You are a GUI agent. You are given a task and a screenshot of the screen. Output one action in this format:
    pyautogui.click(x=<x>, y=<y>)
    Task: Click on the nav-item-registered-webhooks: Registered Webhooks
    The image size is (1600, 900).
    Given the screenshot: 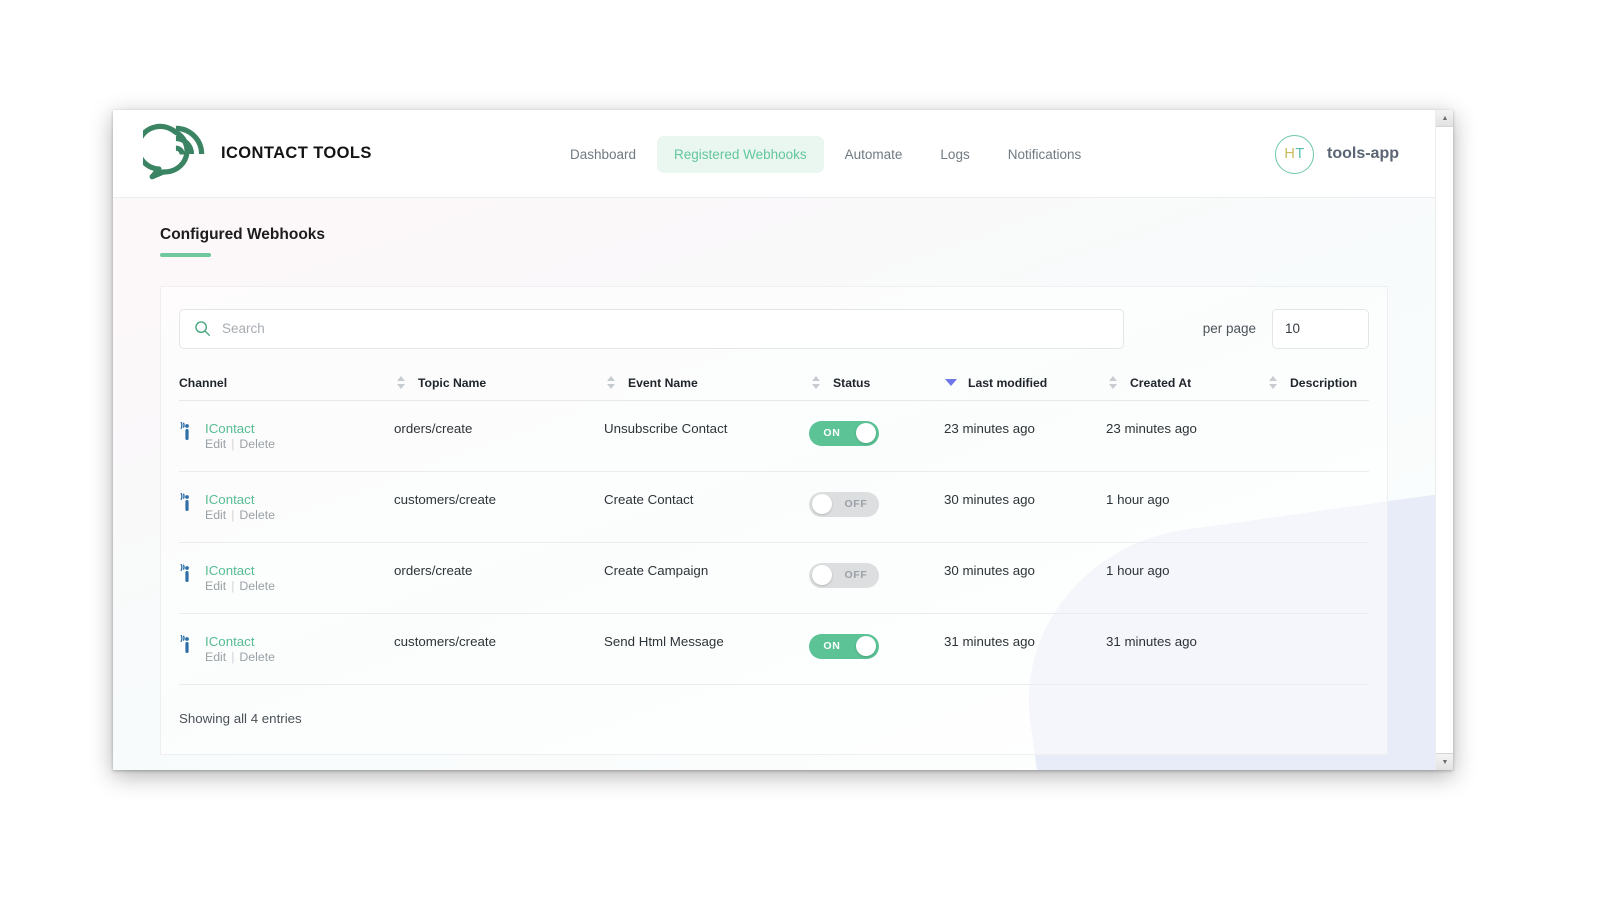 What is the action you would take?
    pyautogui.click(x=740, y=154)
    